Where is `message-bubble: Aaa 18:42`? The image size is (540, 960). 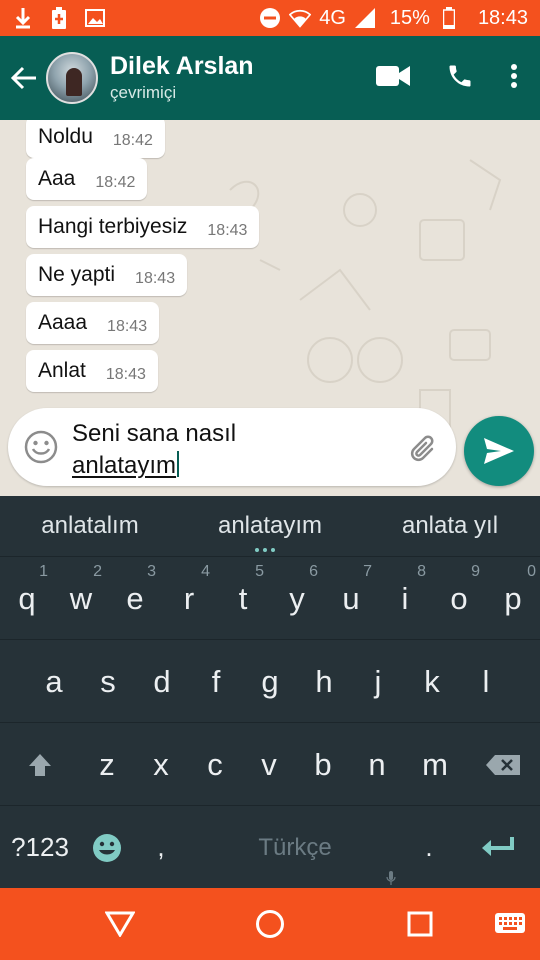 message-bubble: Aaa 18:42 is located at coordinates (87, 179).